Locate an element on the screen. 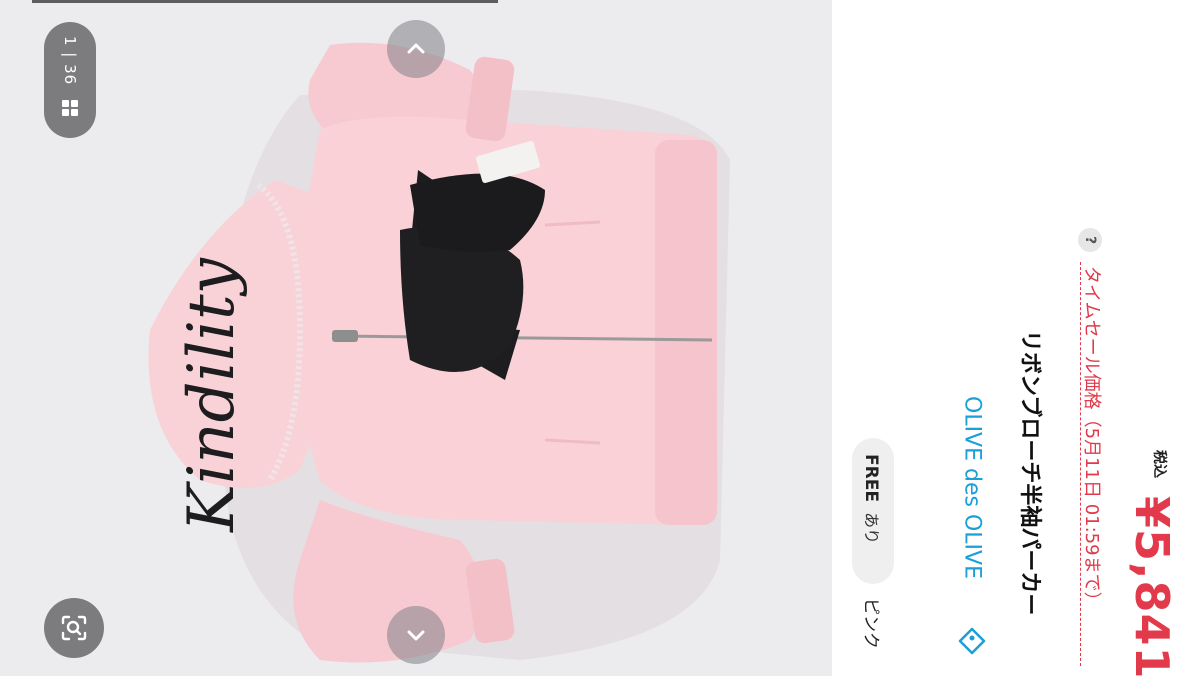 This screenshot has height=680, width=1200. chevron-up-icon is located at coordinates (416, 48).